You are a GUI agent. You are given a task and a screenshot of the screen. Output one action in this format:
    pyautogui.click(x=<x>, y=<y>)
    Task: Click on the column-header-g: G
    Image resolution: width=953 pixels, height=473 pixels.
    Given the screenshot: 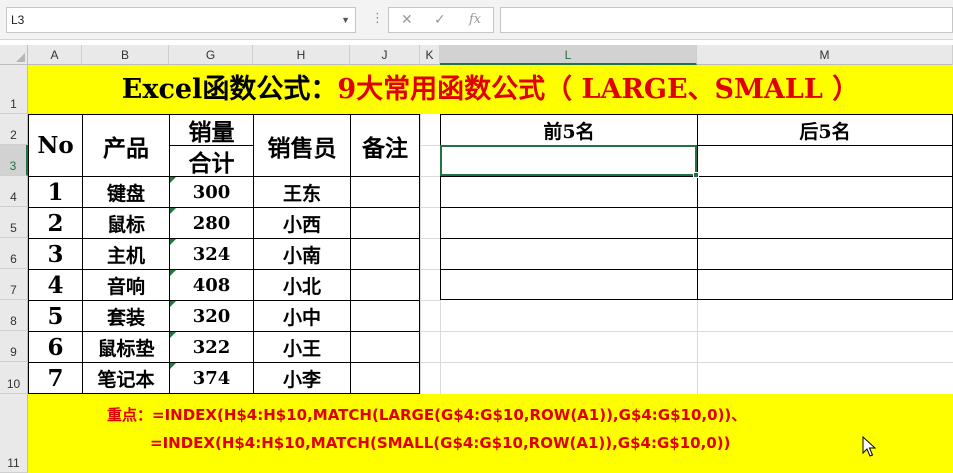 What is the action you would take?
    pyautogui.click(x=211, y=55)
    